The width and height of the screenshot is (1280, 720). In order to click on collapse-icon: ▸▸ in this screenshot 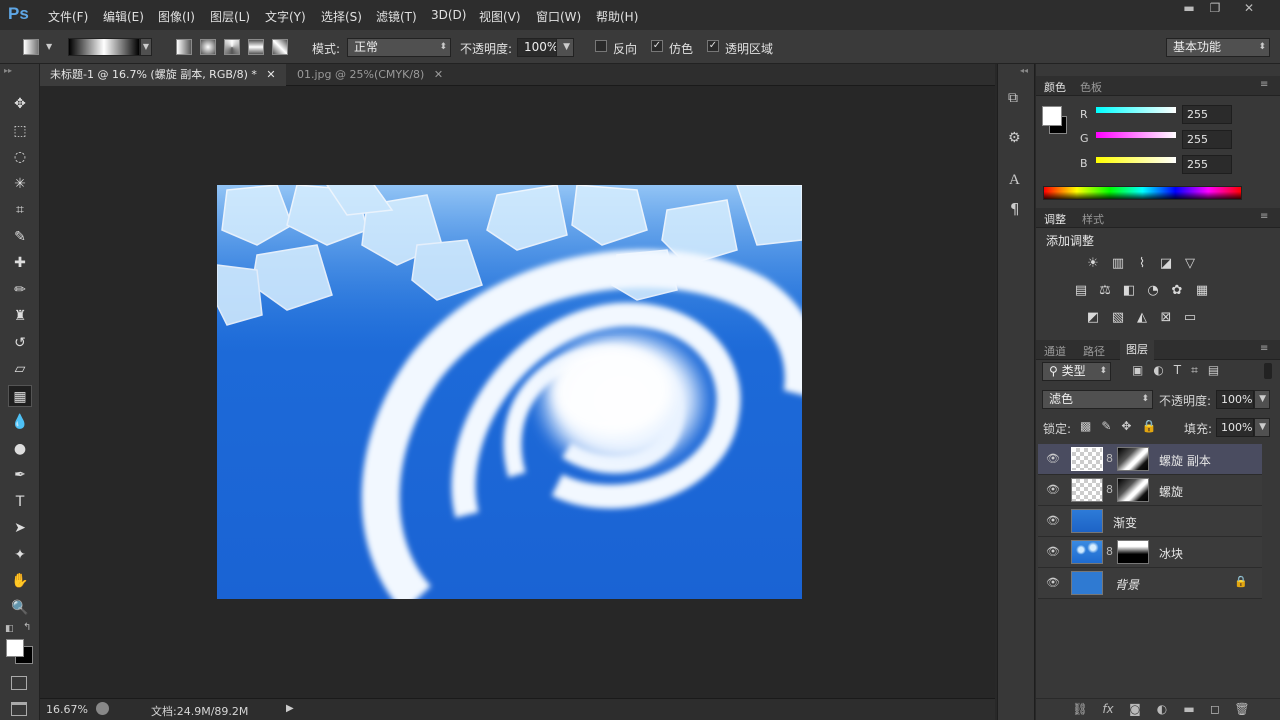, I will do `click(8, 70)`.